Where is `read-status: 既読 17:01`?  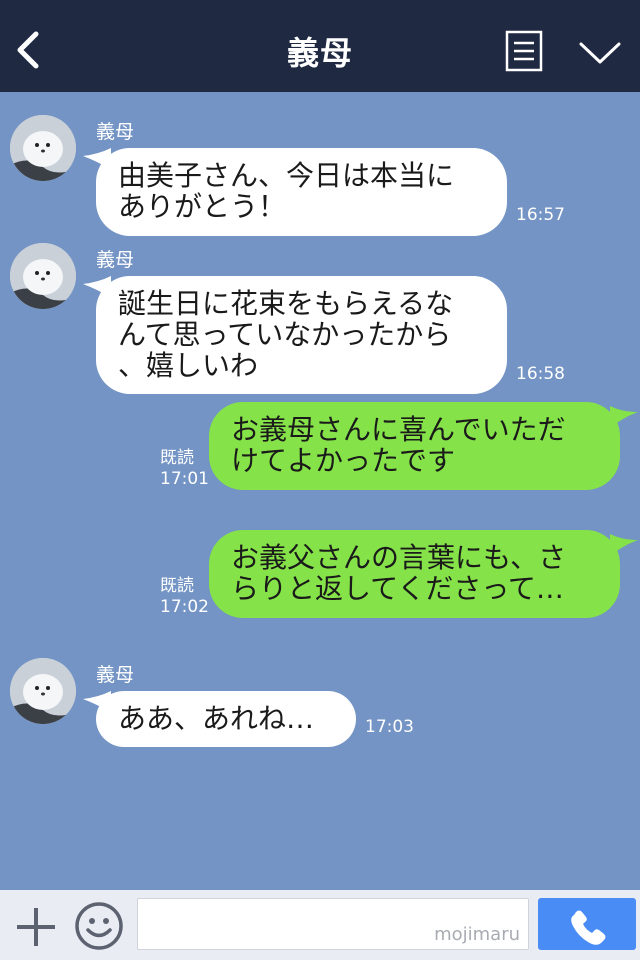 read-status: 既読 17:01 is located at coordinates (184, 469).